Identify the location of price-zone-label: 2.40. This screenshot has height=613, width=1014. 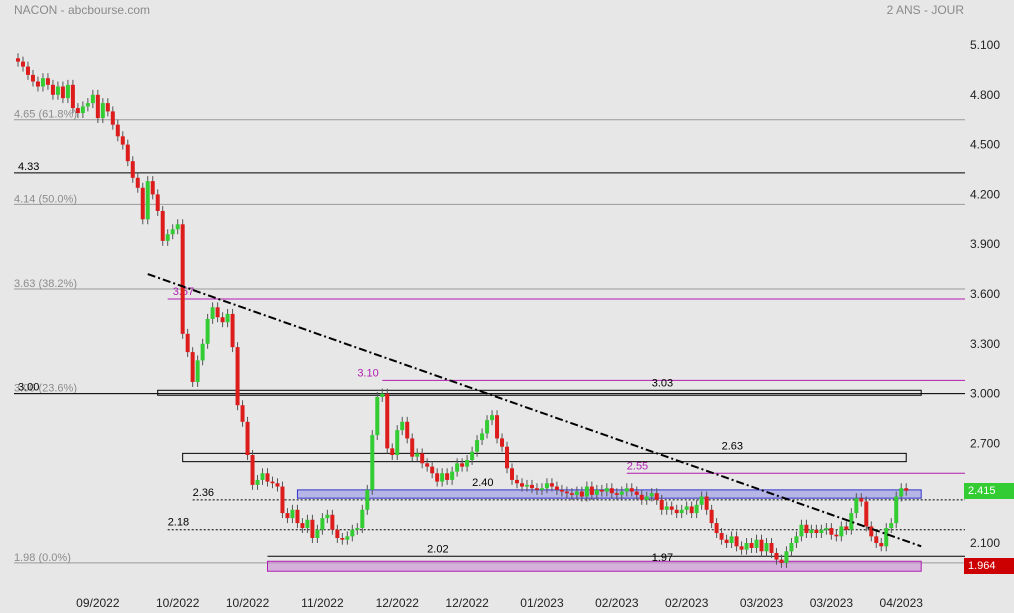
(482, 483).